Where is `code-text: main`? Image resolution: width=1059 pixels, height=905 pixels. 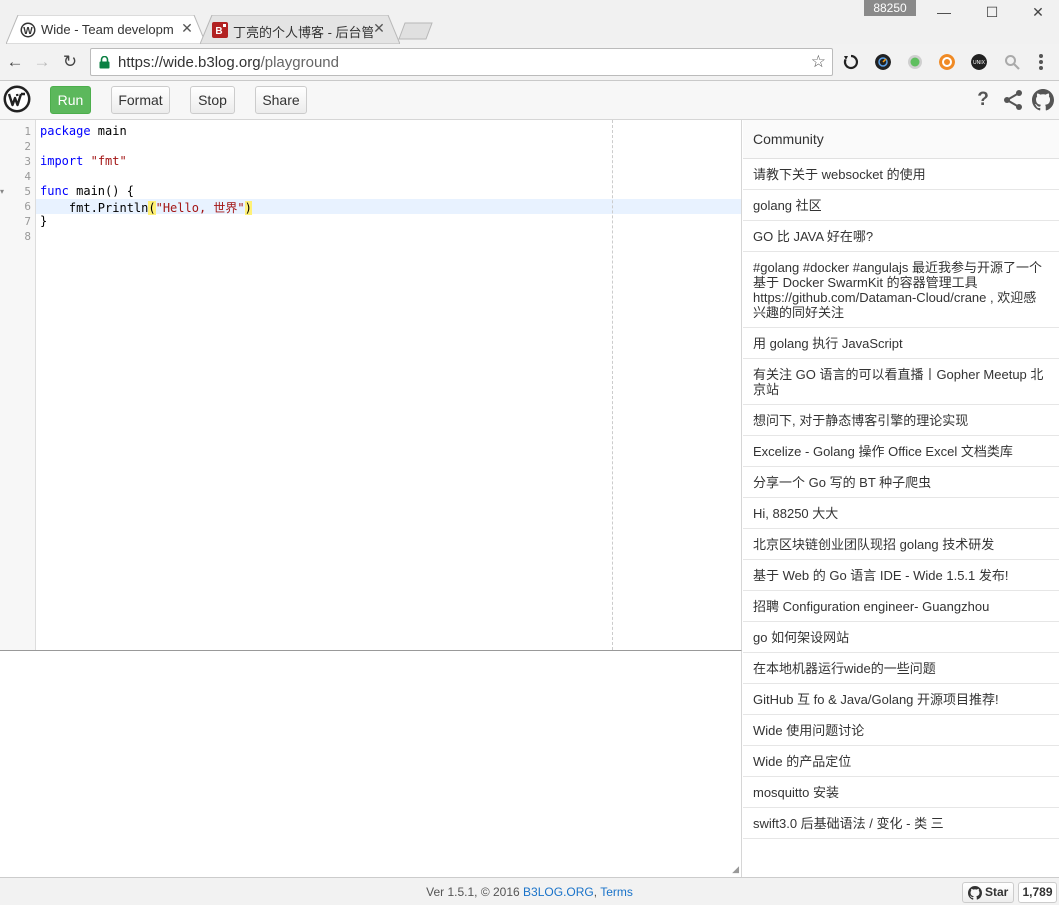
code-text: main is located at coordinates (108, 131).